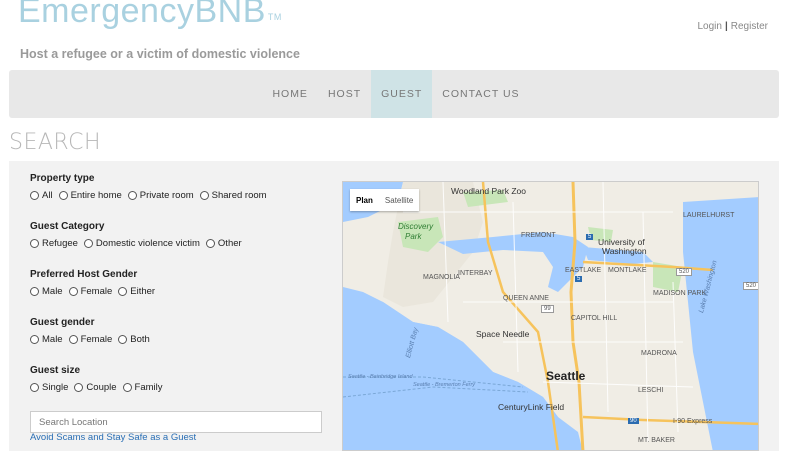 This screenshot has width=790, height=451. What do you see at coordinates (177, 379) in the screenshot?
I see `guest-size-group: Guest size Single Couple Family` at bounding box center [177, 379].